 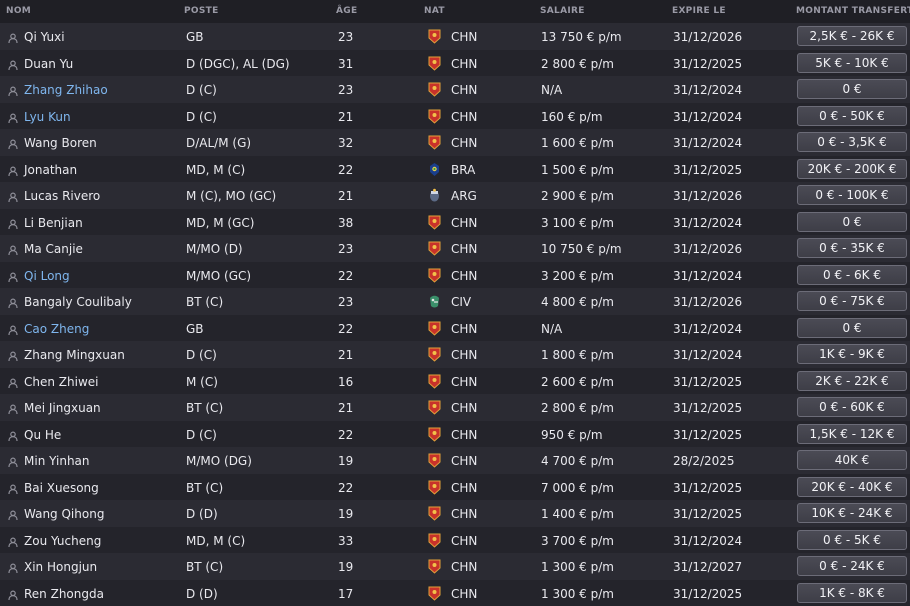 I want to click on transfer-value-badge: 0 € - 3,5K €, so click(x=852, y=142).